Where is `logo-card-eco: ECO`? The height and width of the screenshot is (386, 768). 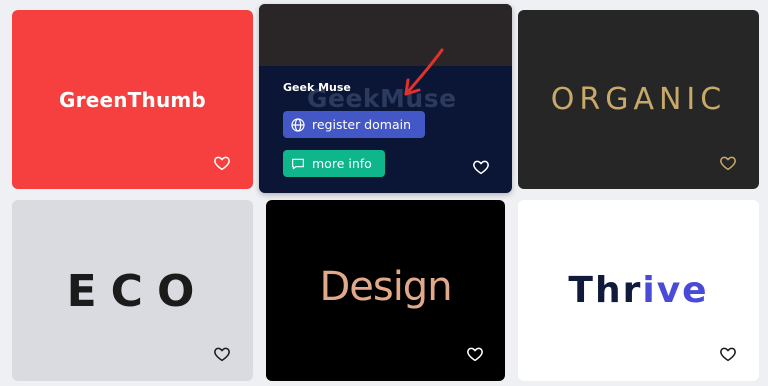
logo-card-eco: ECO is located at coordinates (132, 290).